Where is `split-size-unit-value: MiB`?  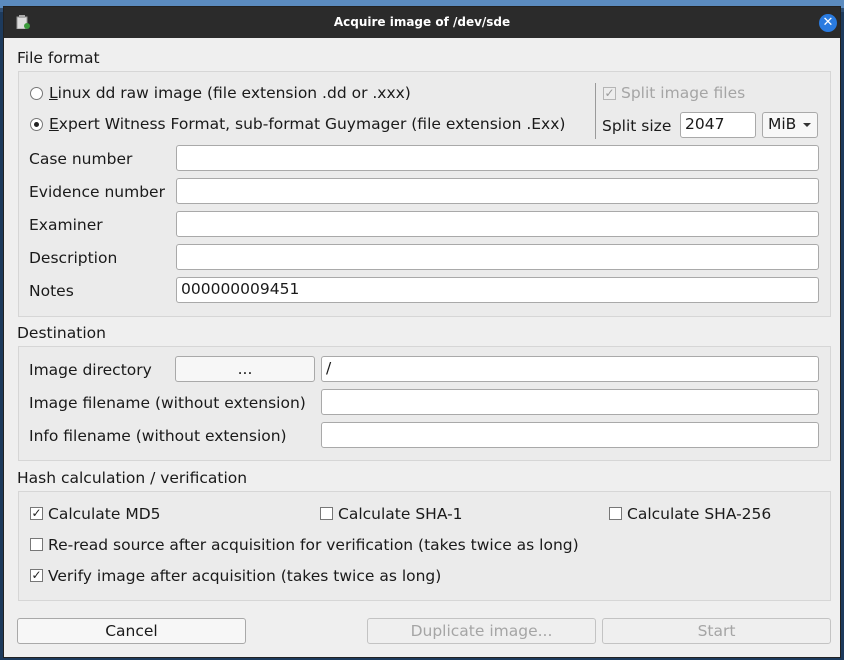 split-size-unit-value: MiB is located at coordinates (782, 124).